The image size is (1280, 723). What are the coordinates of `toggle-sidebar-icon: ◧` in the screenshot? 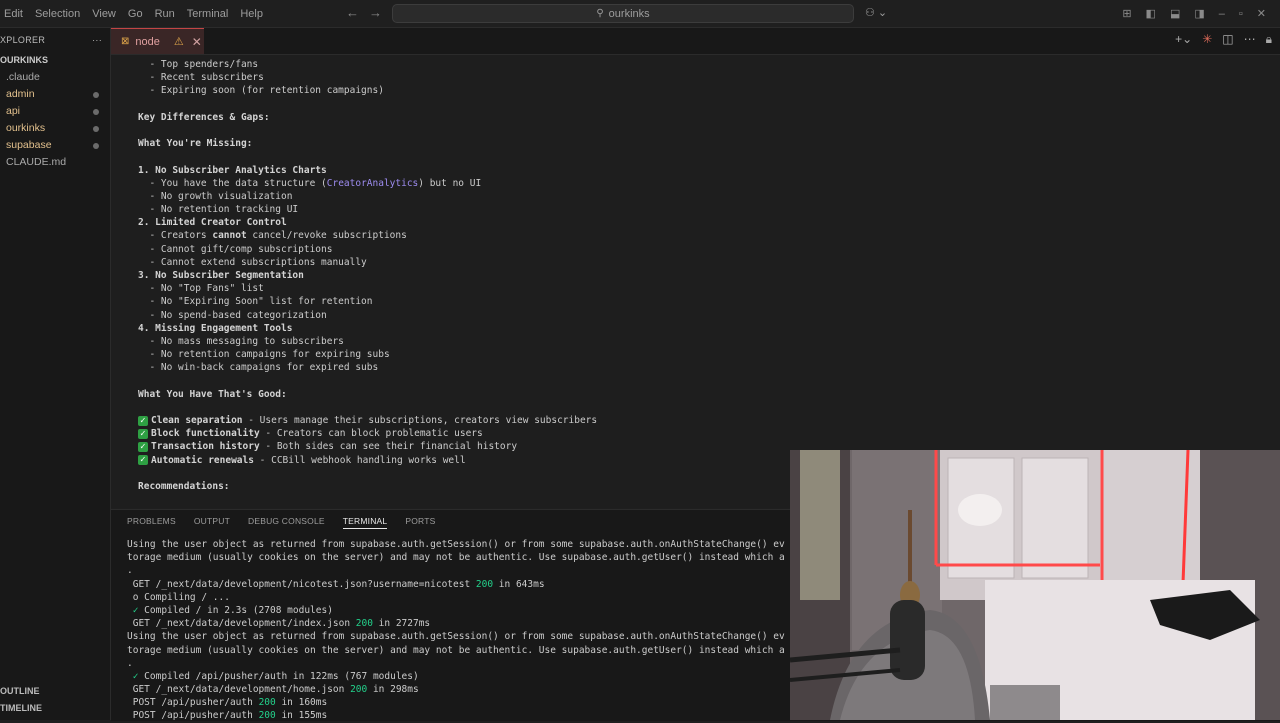 It's located at (1151, 13).